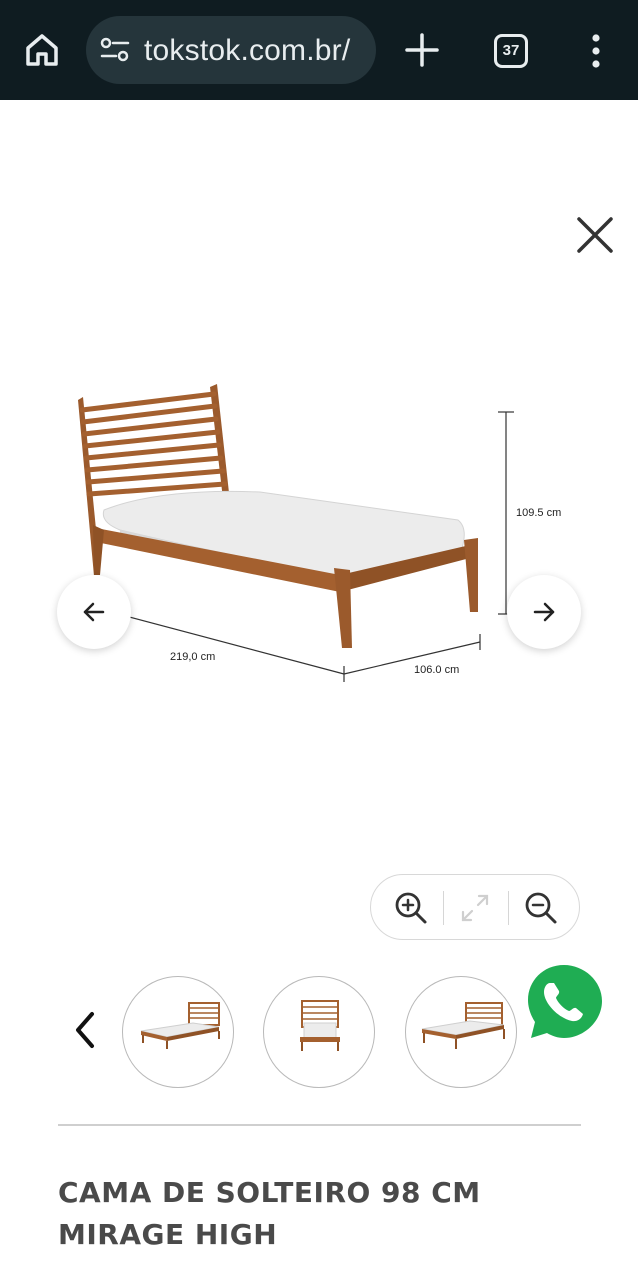 Image resolution: width=638 pixels, height=1280 pixels. Describe the element at coordinates (564, 1003) in the screenshot. I see `whatsapp-icon` at that location.